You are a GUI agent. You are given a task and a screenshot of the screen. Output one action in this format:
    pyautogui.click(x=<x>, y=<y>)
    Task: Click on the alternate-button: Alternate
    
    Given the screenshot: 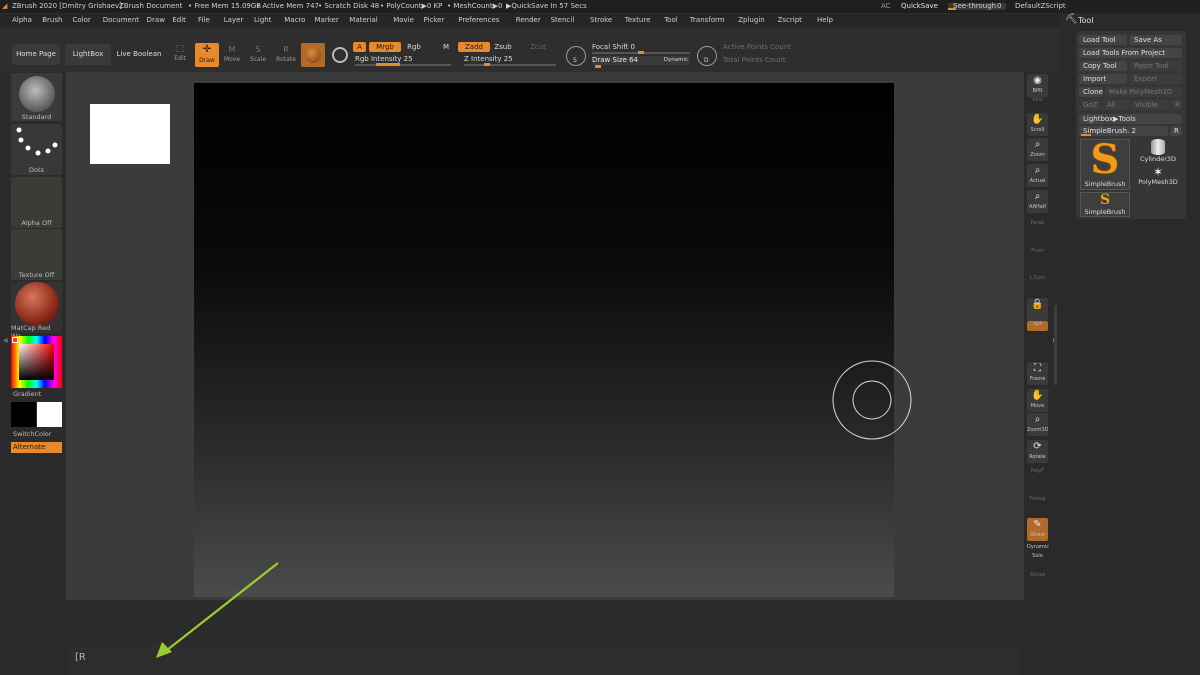 What is the action you would take?
    pyautogui.click(x=36, y=447)
    